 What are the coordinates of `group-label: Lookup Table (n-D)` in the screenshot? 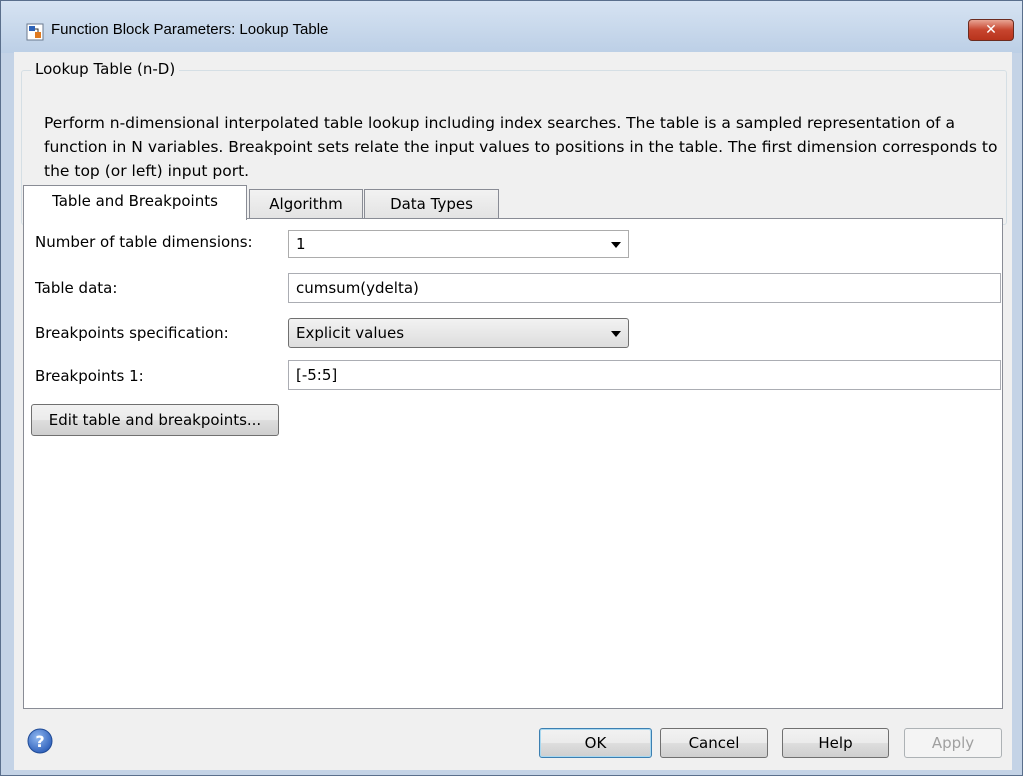 It's located at (105, 69).